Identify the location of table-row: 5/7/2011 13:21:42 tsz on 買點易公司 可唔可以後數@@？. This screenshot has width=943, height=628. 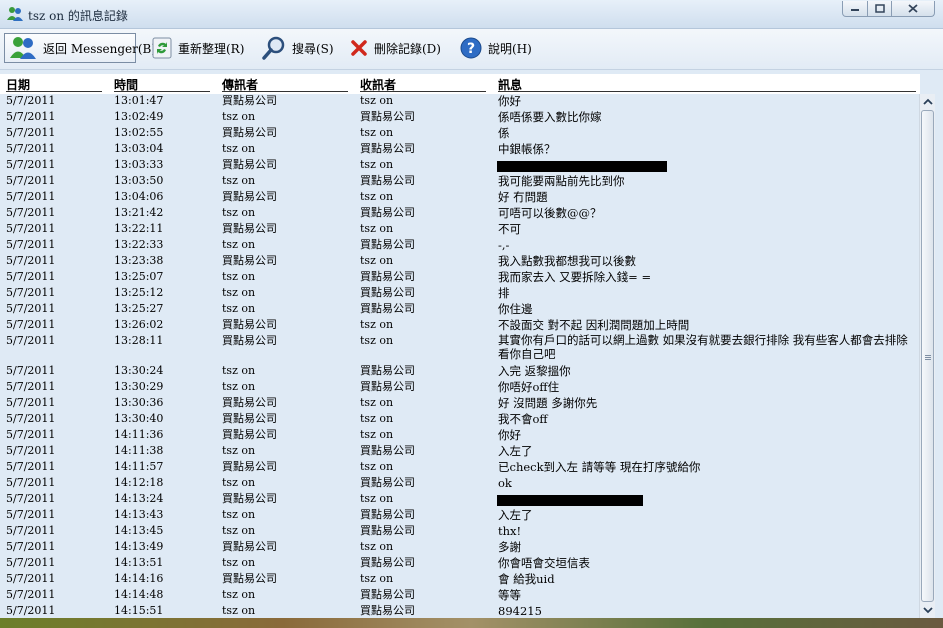
(460, 213).